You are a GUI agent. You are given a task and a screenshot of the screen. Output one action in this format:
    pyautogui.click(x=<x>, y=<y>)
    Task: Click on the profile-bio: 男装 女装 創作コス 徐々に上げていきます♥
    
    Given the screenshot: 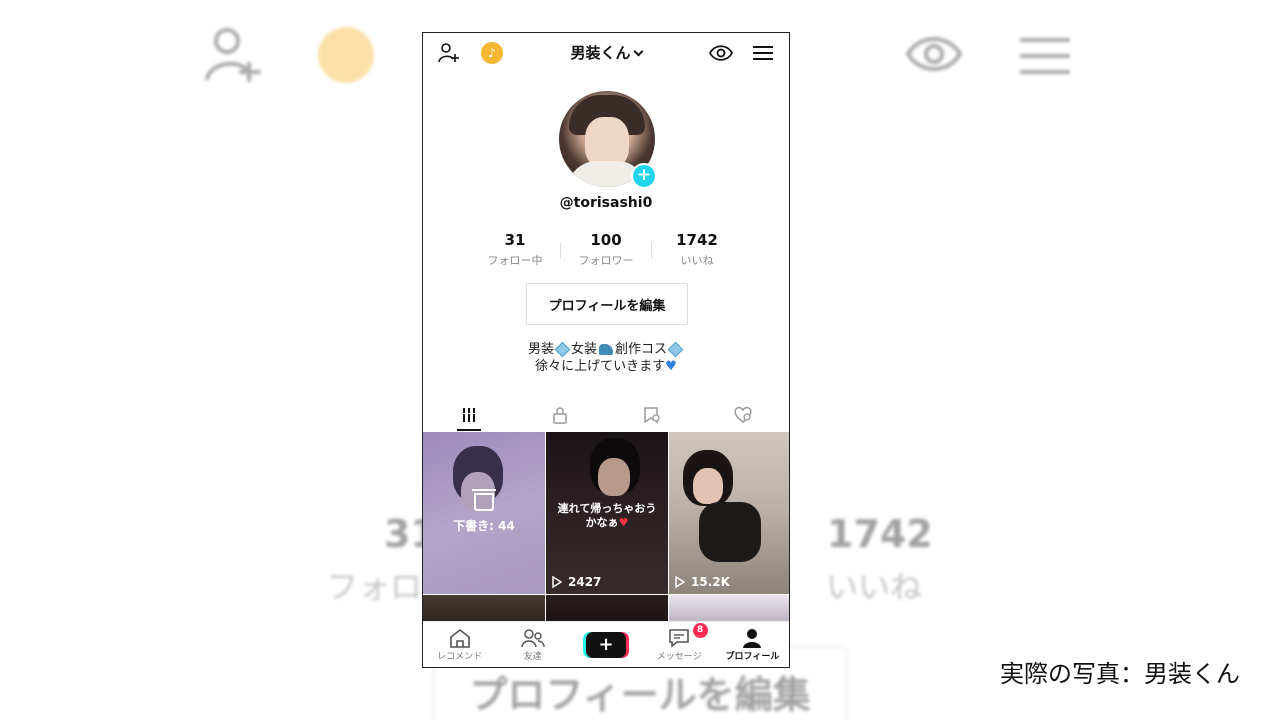 What is the action you would take?
    pyautogui.click(x=606, y=358)
    